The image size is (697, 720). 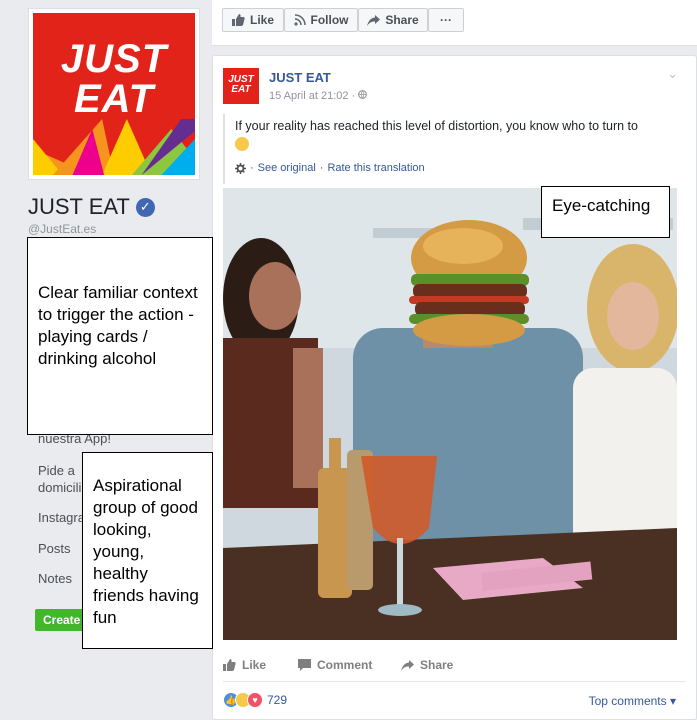 I want to click on share-button: Share, so click(x=427, y=665).